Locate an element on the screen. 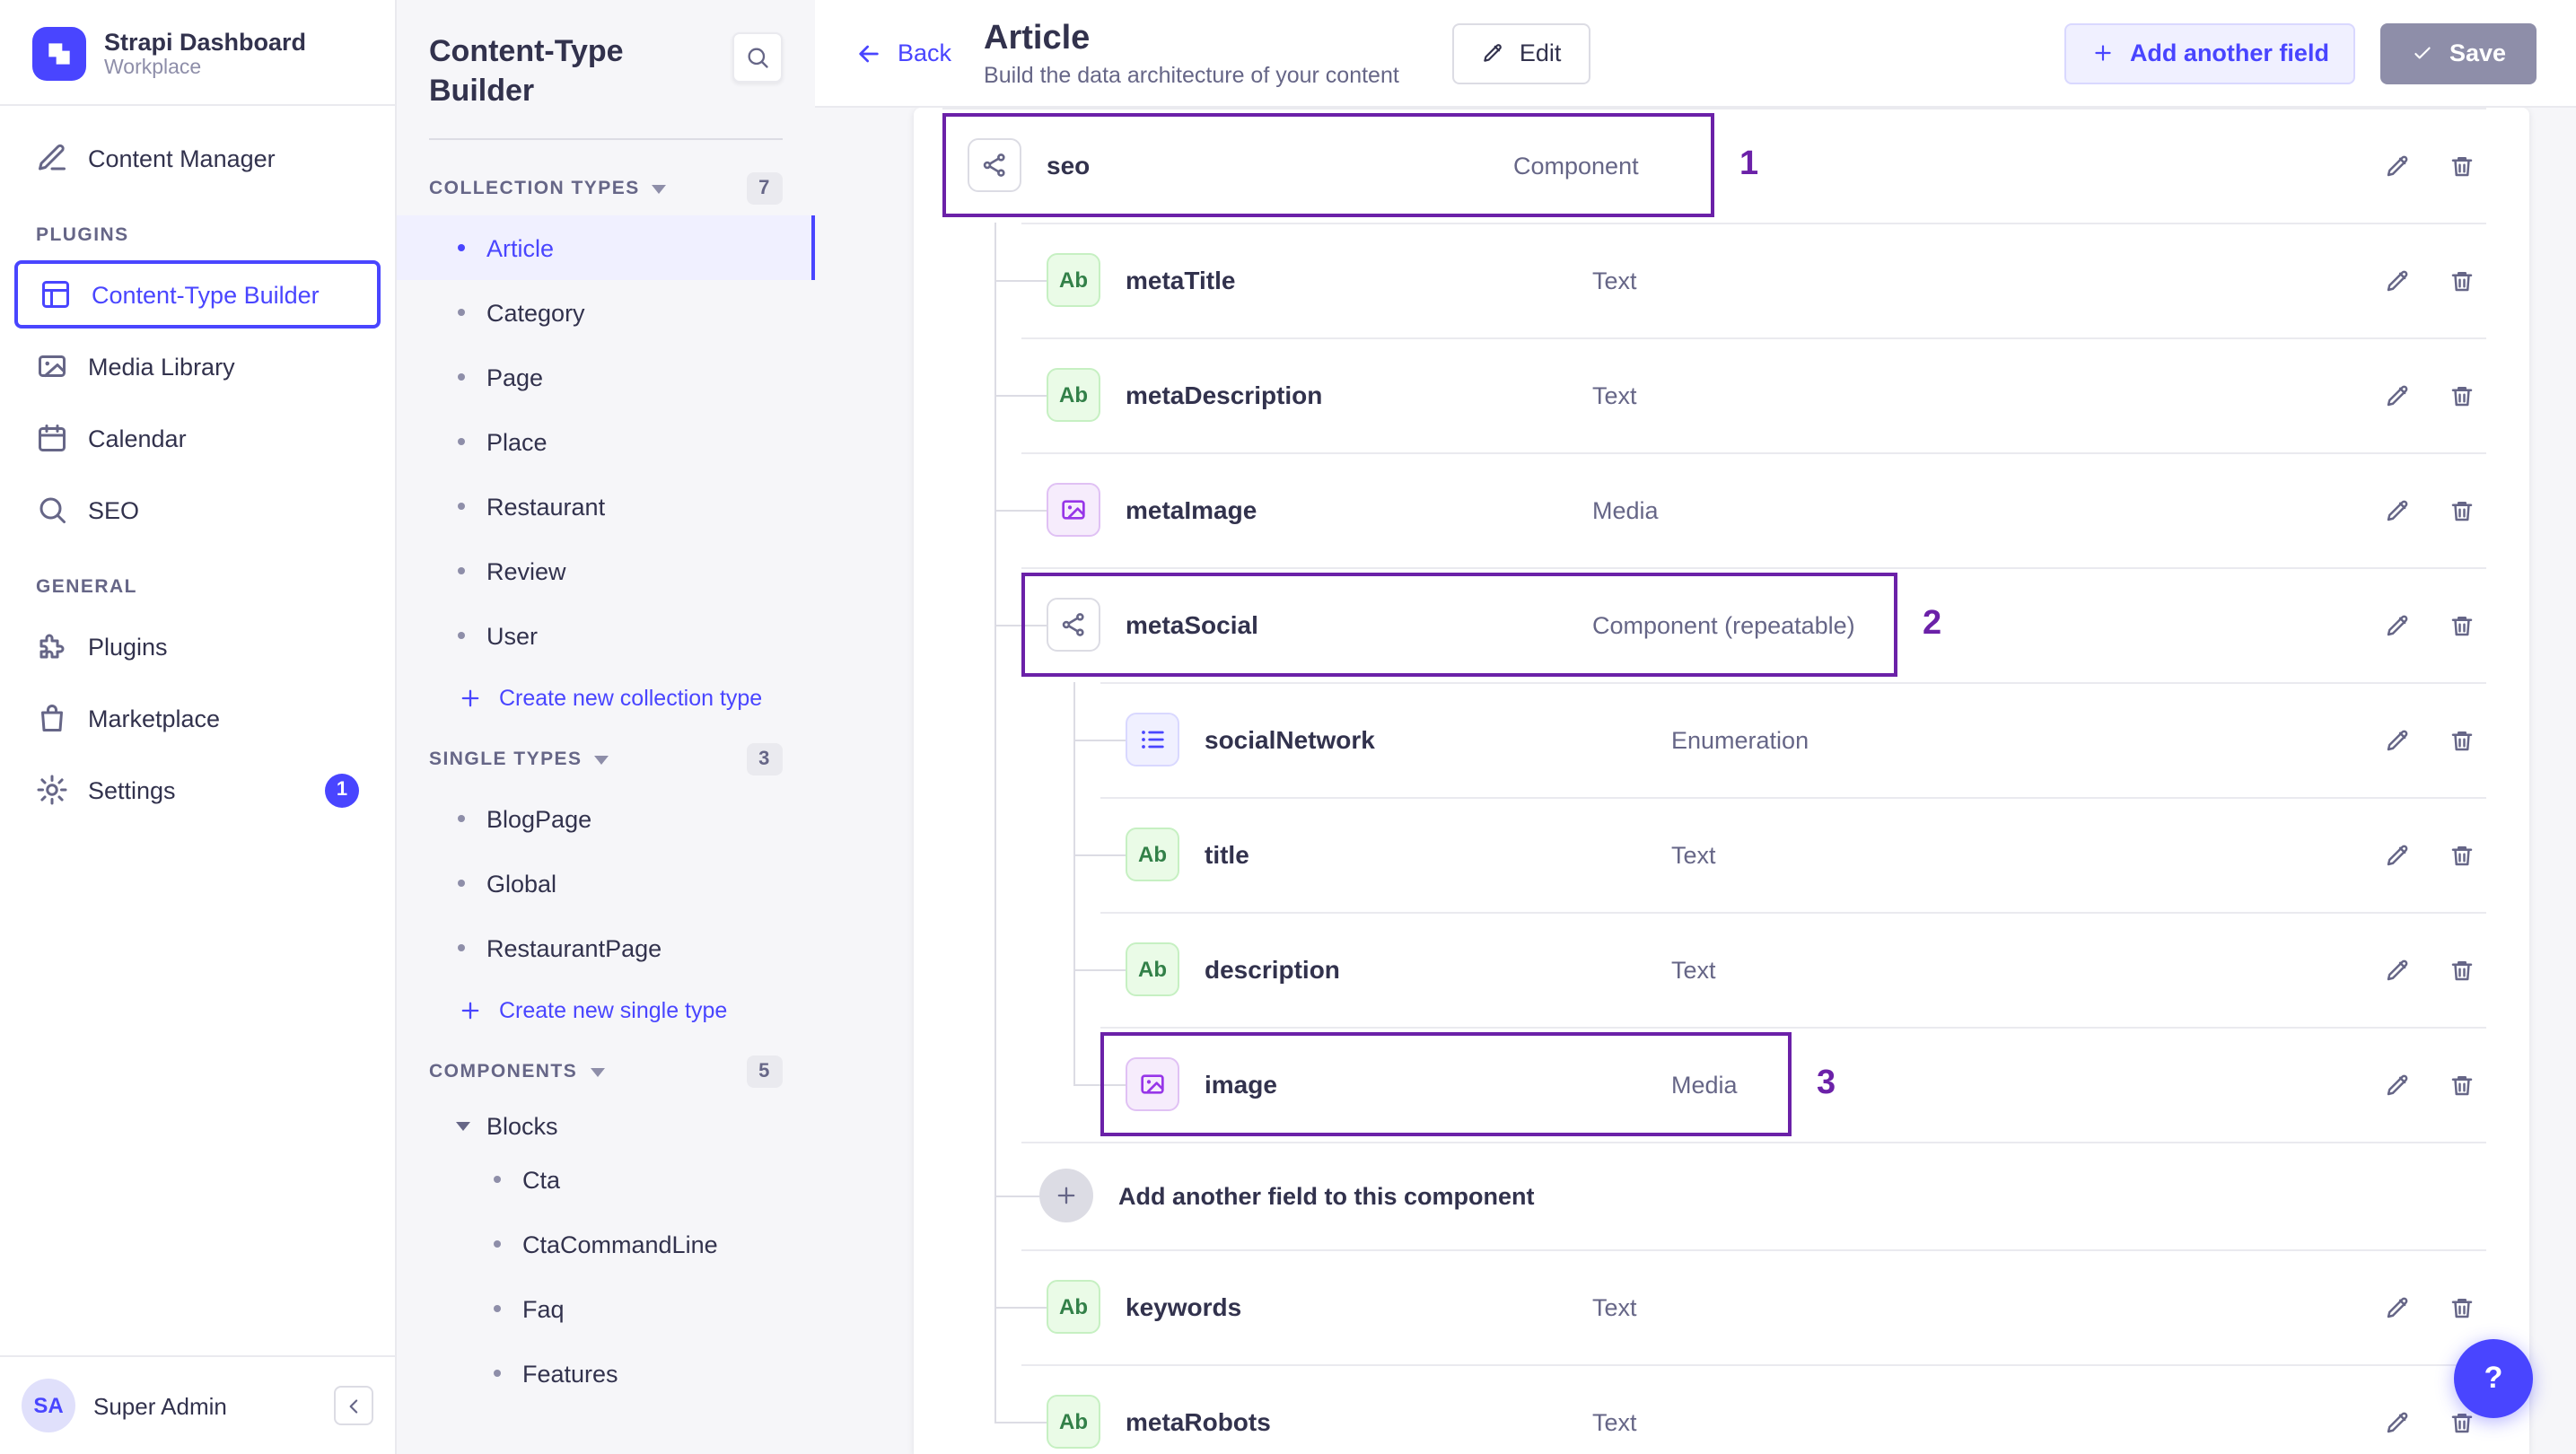 The width and height of the screenshot is (2576, 1454). field-row-description: Ab description Text is located at coordinates (1721, 969).